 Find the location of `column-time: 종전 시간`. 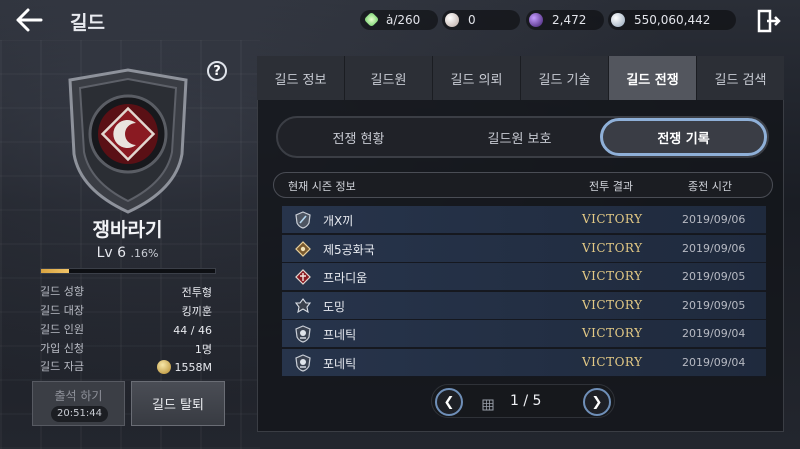

column-time: 종전 시간 is located at coordinates (710, 186).